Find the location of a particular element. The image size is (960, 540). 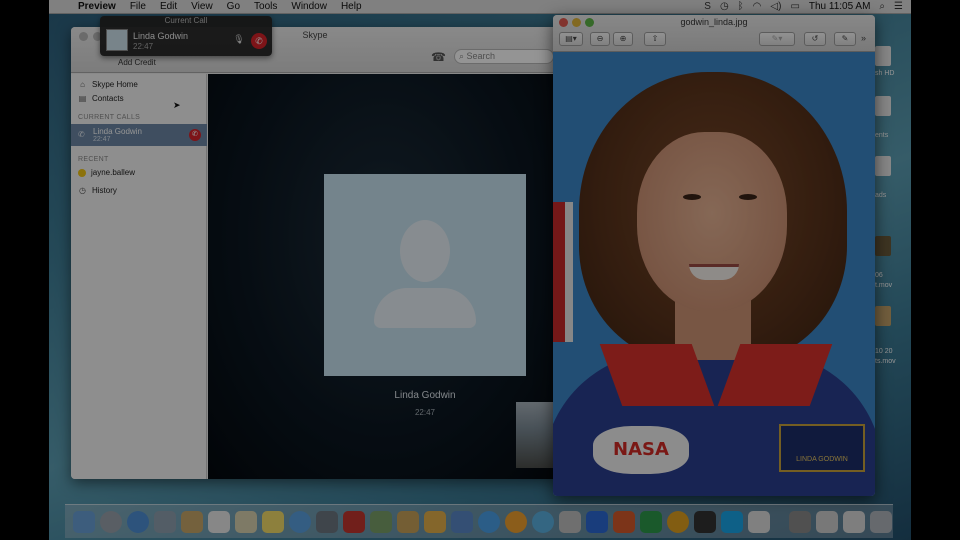

finder-icon is located at coordinates (84, 521).